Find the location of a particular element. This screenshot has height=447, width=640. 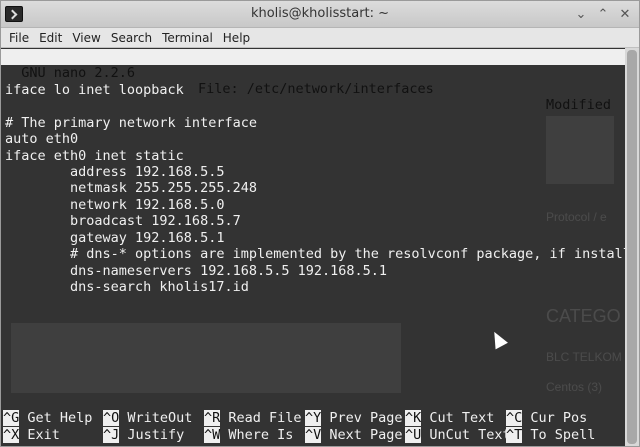

close-icon: ✕ is located at coordinates (625, 15).